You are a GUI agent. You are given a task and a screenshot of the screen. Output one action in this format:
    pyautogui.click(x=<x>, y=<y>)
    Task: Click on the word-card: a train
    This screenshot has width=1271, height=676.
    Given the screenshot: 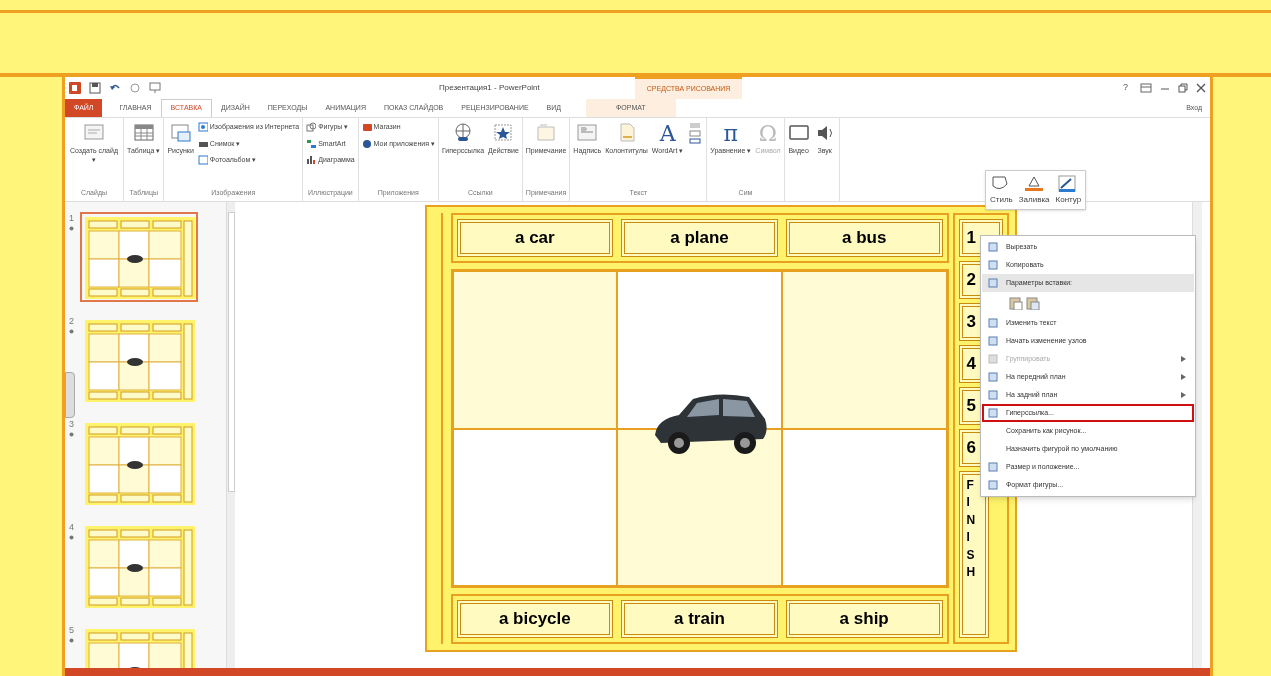 What is the action you would take?
    pyautogui.click(x=699, y=619)
    